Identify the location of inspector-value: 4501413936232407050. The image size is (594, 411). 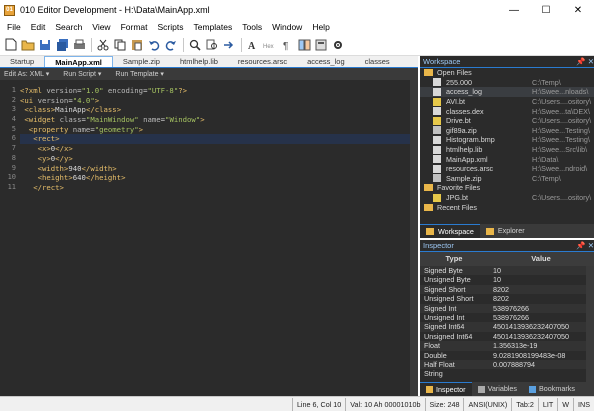
(537, 336).